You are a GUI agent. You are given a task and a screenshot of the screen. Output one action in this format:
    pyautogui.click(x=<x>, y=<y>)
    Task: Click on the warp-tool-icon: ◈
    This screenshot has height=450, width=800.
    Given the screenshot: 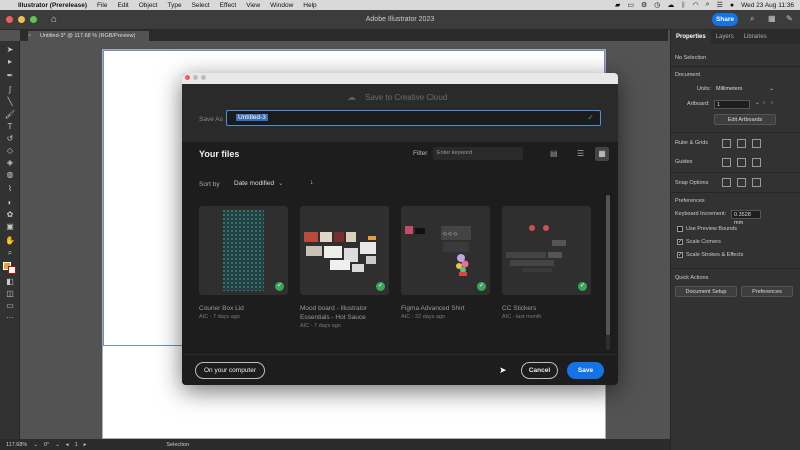 What is the action you would take?
    pyautogui.click(x=10, y=163)
    